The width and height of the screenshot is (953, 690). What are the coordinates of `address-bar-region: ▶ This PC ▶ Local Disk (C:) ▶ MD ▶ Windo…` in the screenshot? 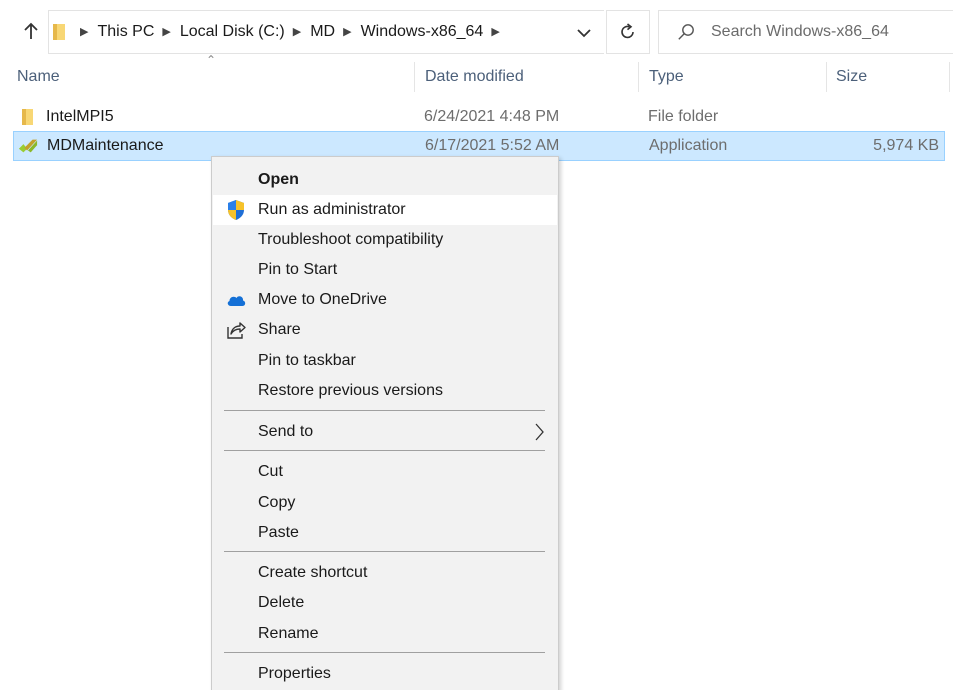 It's located at (476, 31).